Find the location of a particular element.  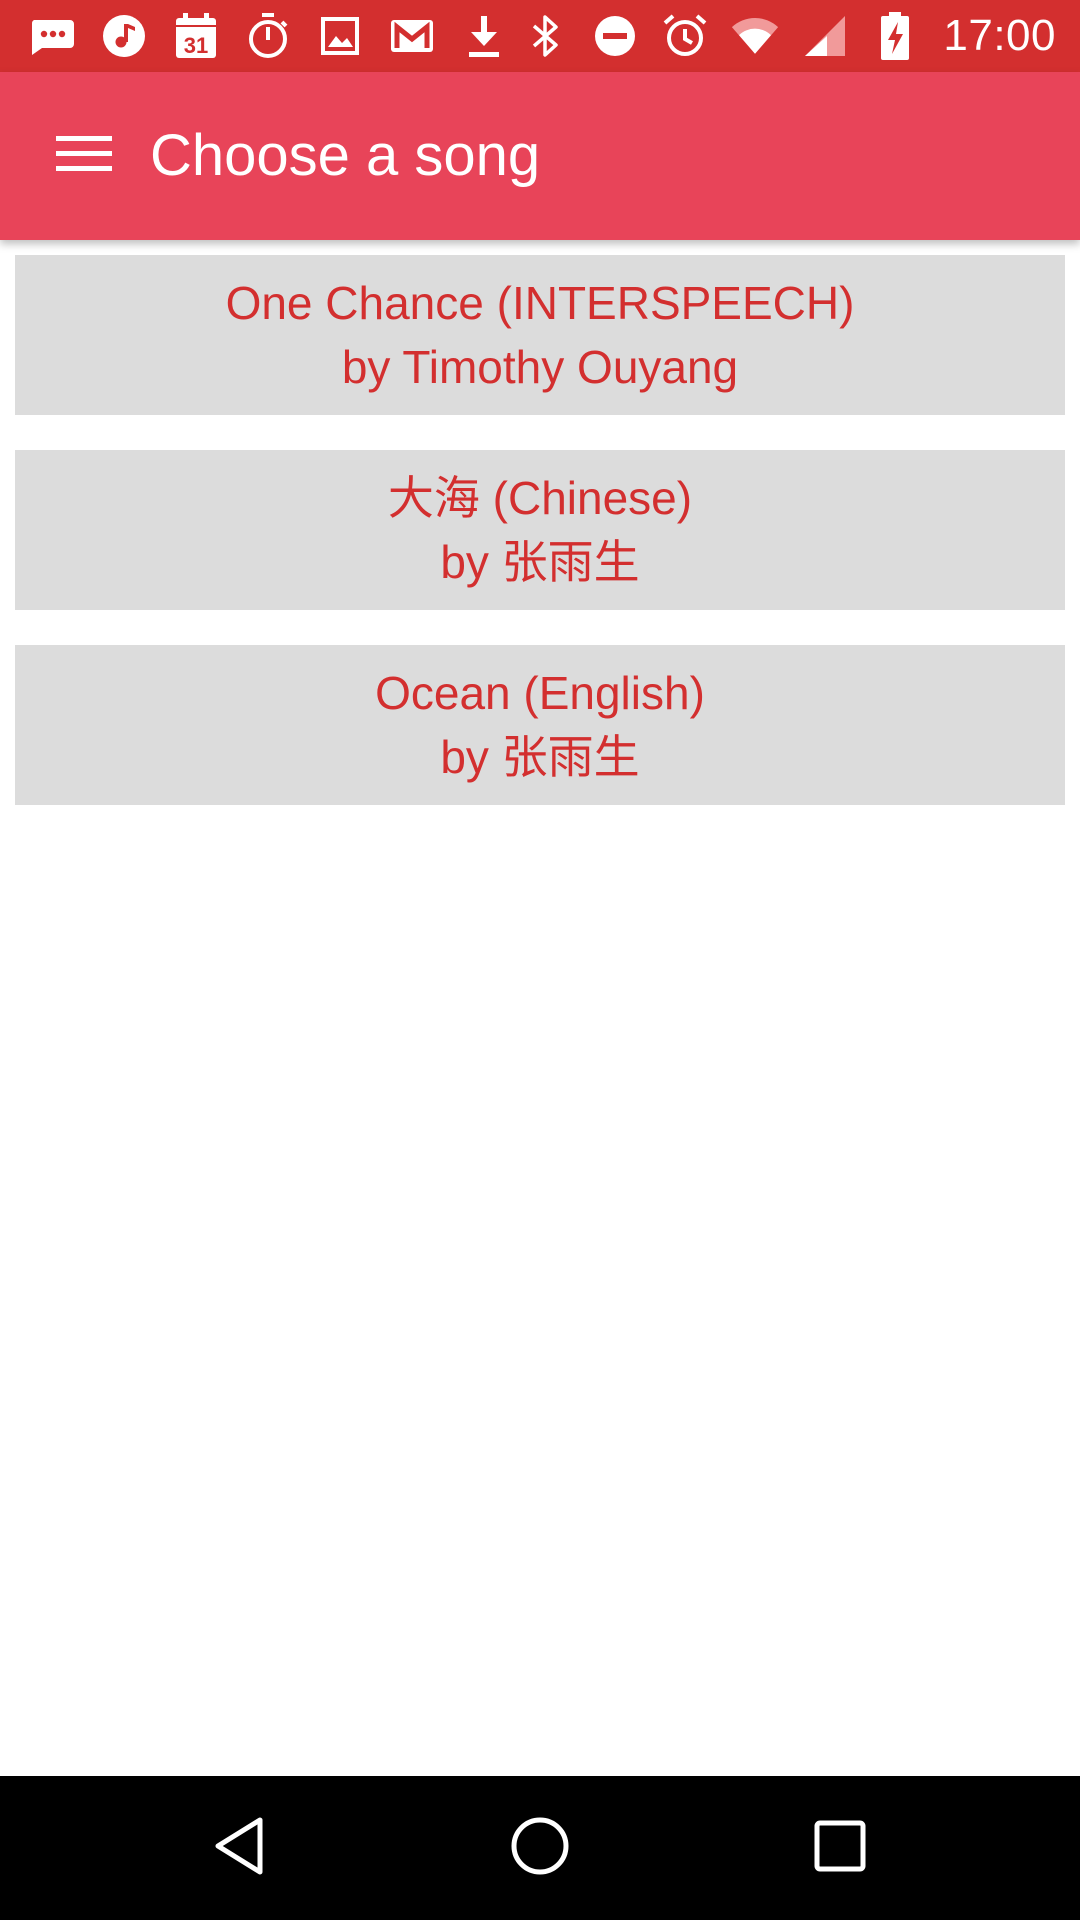

menu-button is located at coordinates (84, 156).